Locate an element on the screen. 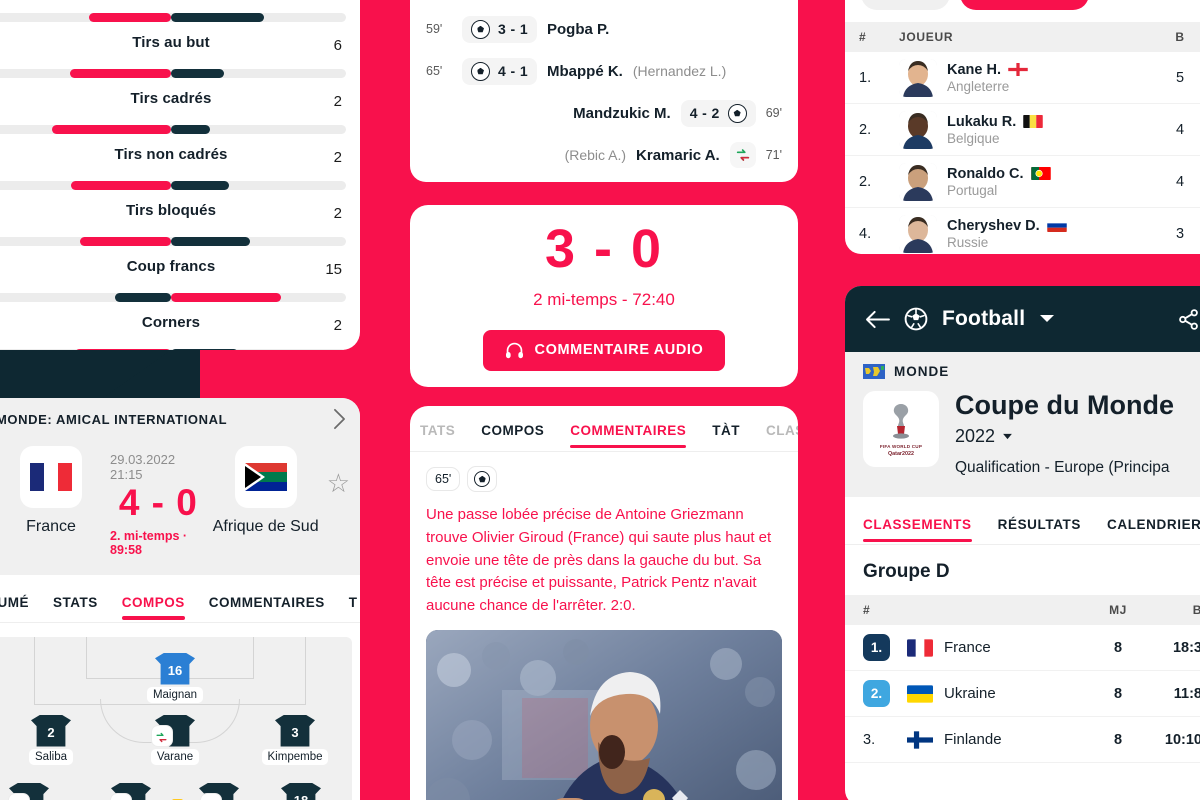 This screenshot has width=1200, height=800. lineup-player: 3 Kimpembe is located at coordinates (295, 739).